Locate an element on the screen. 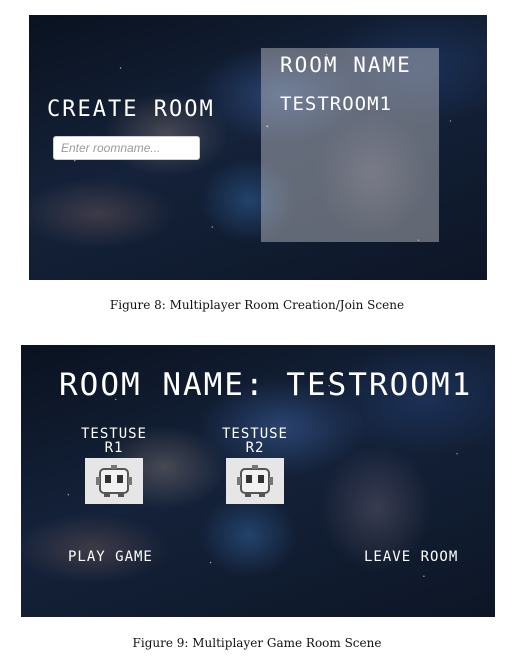  room-list-item: TESTROOM1 is located at coordinates (336, 104).